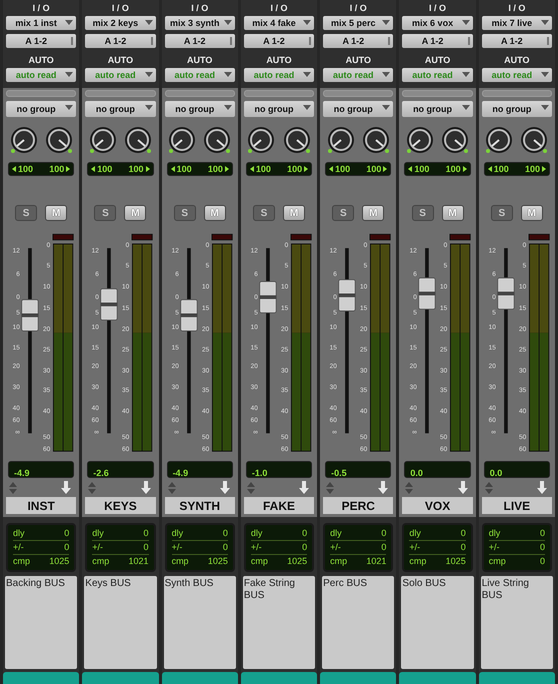 This screenshot has height=684, width=558. What do you see at coordinates (120, 622) in the screenshot?
I see `comments-box: Keys BUS` at bounding box center [120, 622].